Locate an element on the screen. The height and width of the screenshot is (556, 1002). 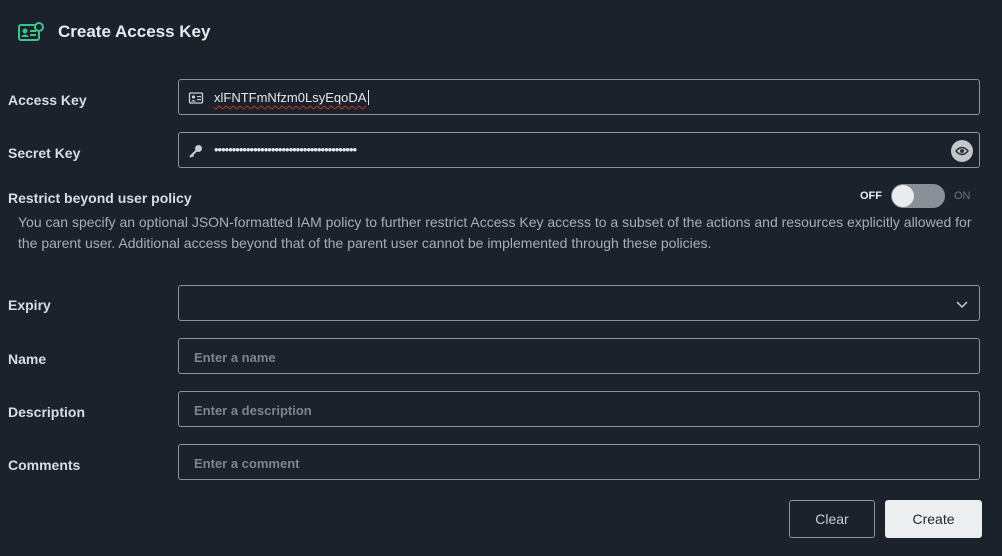
description-placeholder: Enter a description is located at coordinates (253, 410).